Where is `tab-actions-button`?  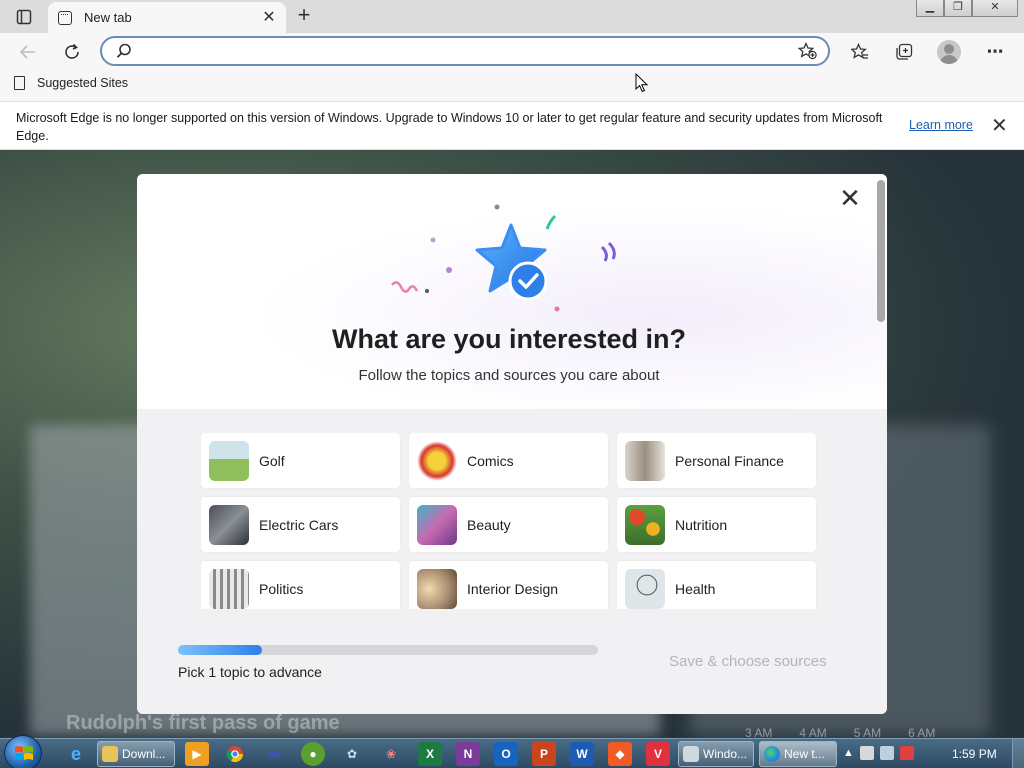
tab-actions-button is located at coordinates (24, 17).